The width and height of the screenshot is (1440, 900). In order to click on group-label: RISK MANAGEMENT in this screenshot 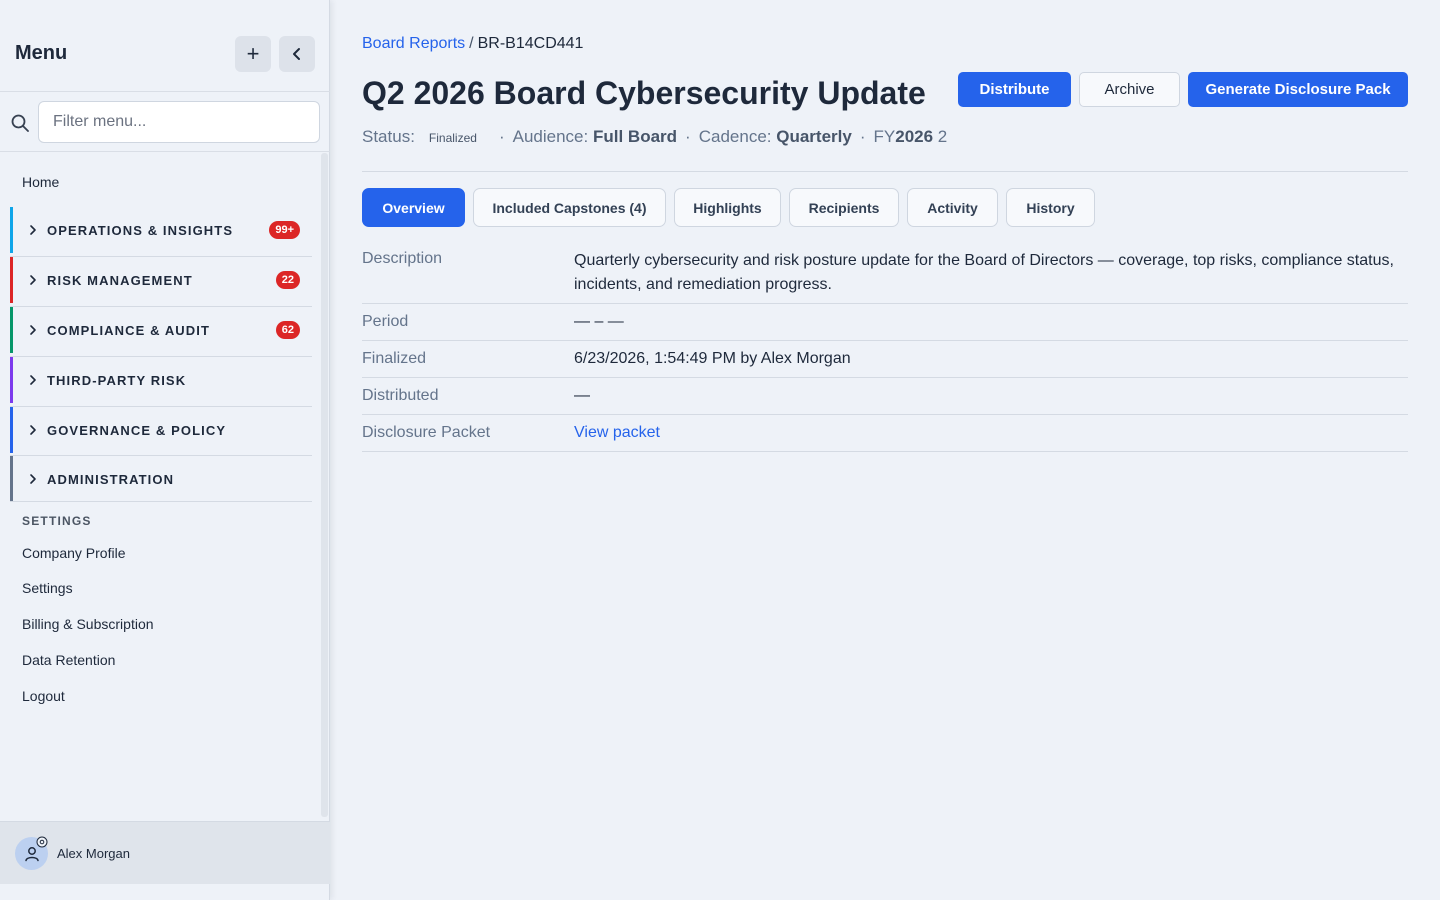, I will do `click(120, 280)`.